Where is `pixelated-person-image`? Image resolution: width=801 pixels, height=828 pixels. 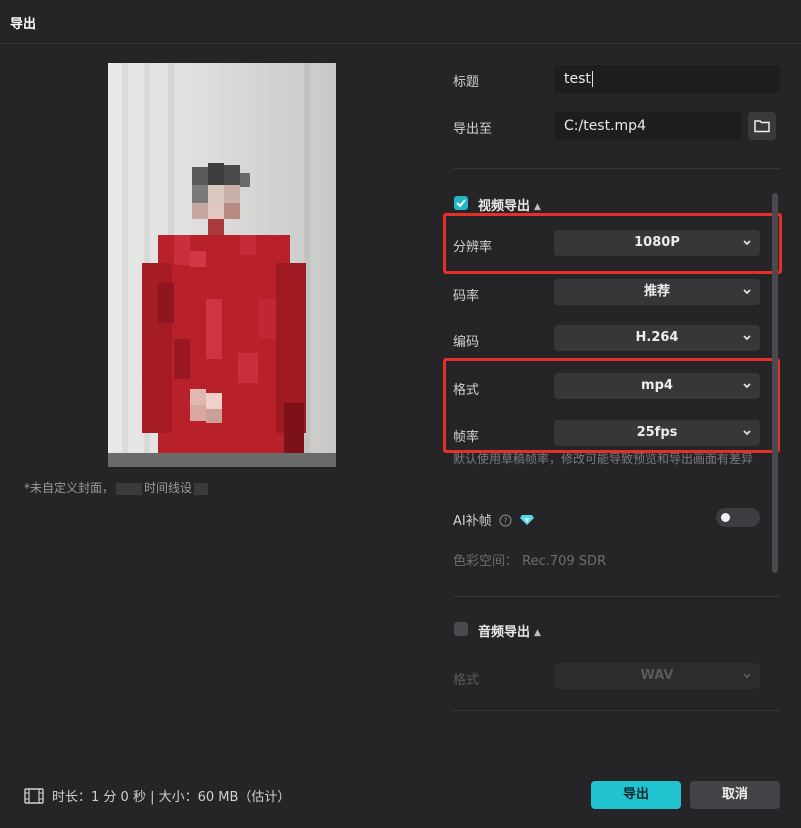 pixelated-person-image is located at coordinates (222, 315).